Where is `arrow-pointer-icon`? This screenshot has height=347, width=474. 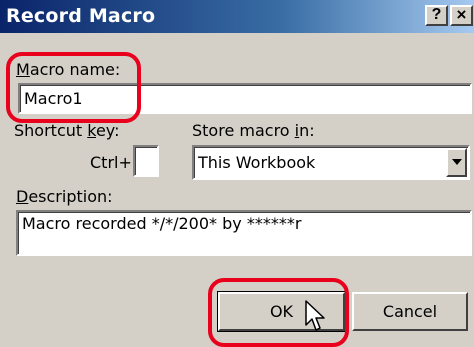
arrow-pointer-icon is located at coordinates (315, 315).